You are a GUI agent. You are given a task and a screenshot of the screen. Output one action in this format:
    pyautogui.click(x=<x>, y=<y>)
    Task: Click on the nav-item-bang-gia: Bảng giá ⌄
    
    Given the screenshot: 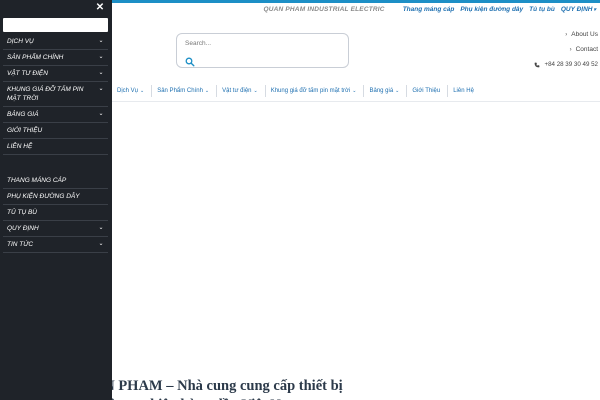 What is the action you would take?
    pyautogui.click(x=386, y=91)
    